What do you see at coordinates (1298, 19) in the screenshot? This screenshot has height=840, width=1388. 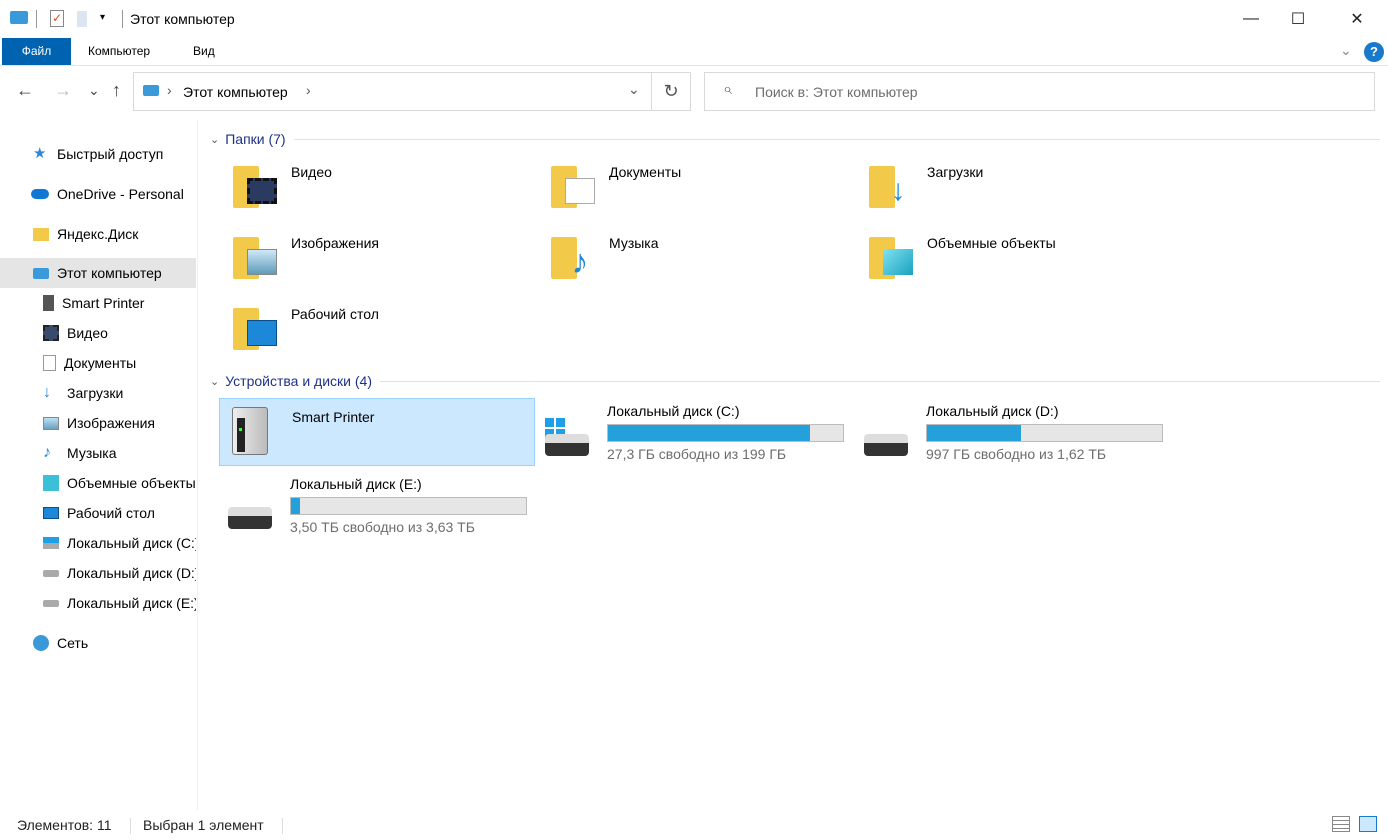 I see `maximize-button: ☐` at bounding box center [1298, 19].